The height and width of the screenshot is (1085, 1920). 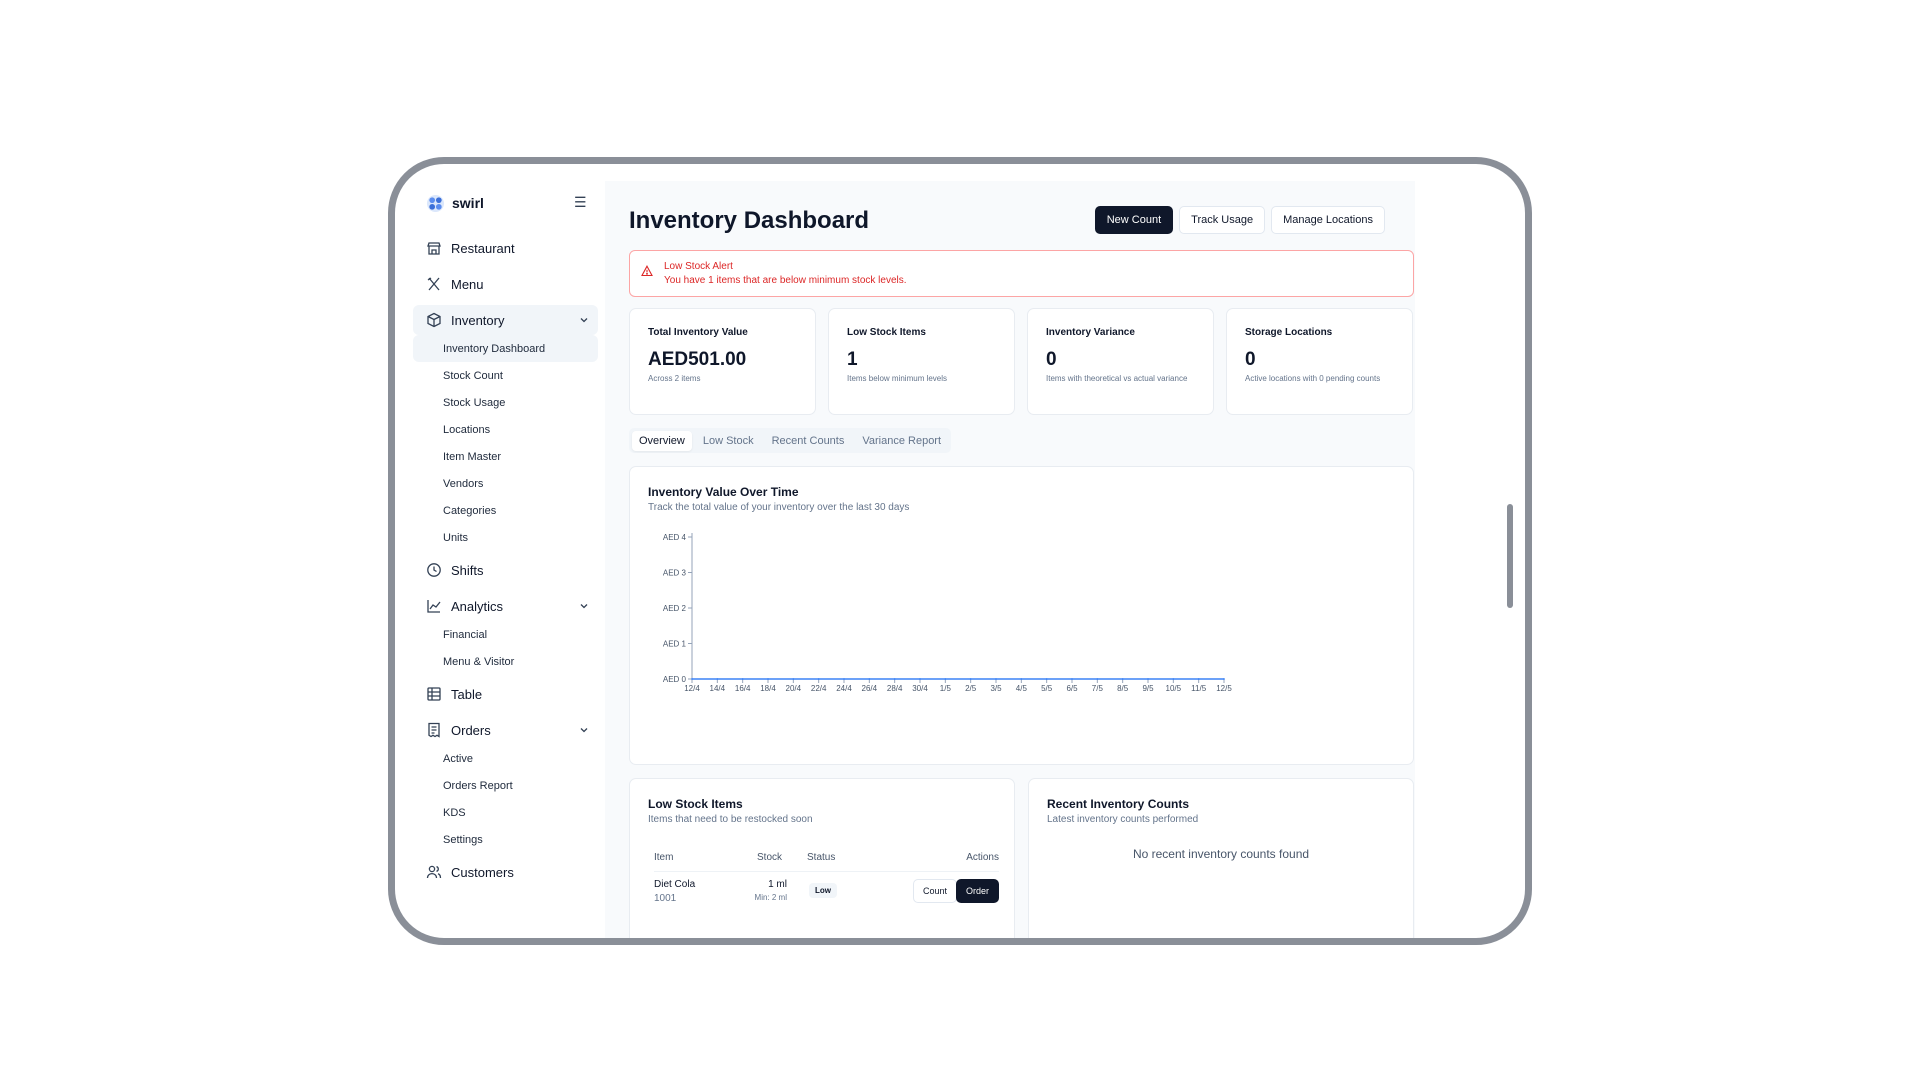 I want to click on sidebar-item-customers: Customers, so click(x=505, y=872).